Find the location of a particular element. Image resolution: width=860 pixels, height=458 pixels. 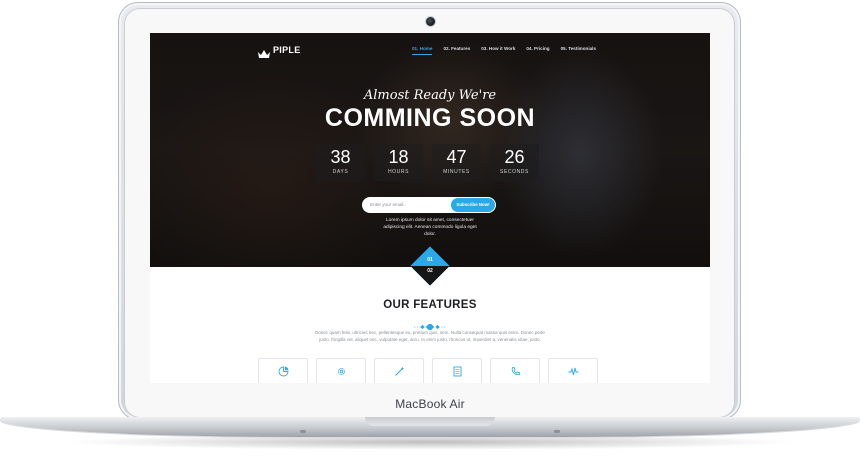

countdown-timer: 38 DAYS 18 HOURS 47 MINUTES 26 SECONDS is located at coordinates (427, 162).